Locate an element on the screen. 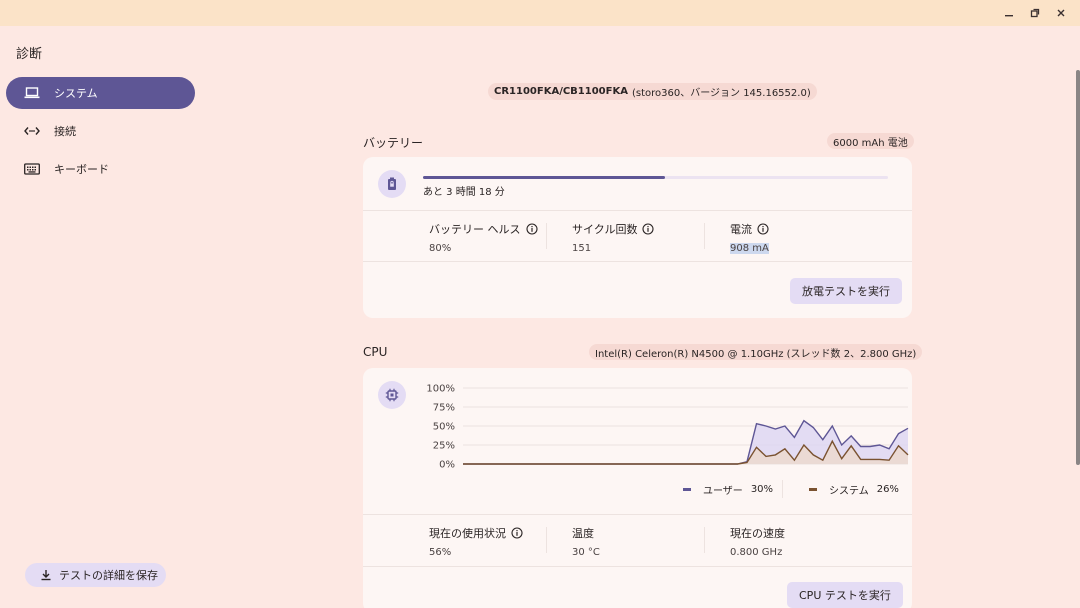 The image size is (1080, 608). legend-system: システム 26% is located at coordinates (854, 489).